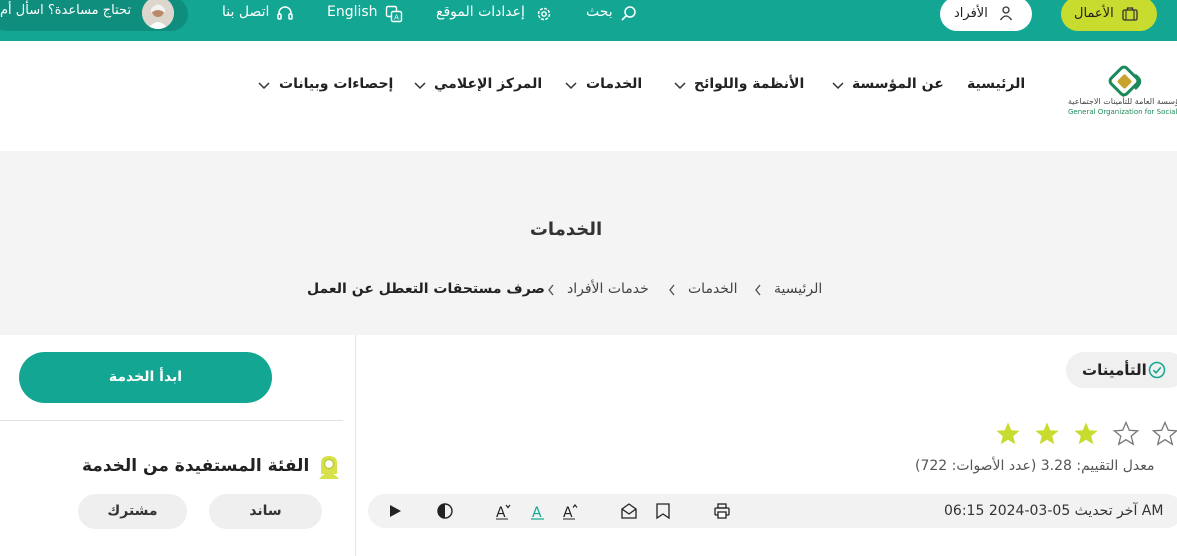 The image size is (1177, 556). What do you see at coordinates (798, 289) in the screenshot?
I see `breadcrumb-home: الرئيسية` at bounding box center [798, 289].